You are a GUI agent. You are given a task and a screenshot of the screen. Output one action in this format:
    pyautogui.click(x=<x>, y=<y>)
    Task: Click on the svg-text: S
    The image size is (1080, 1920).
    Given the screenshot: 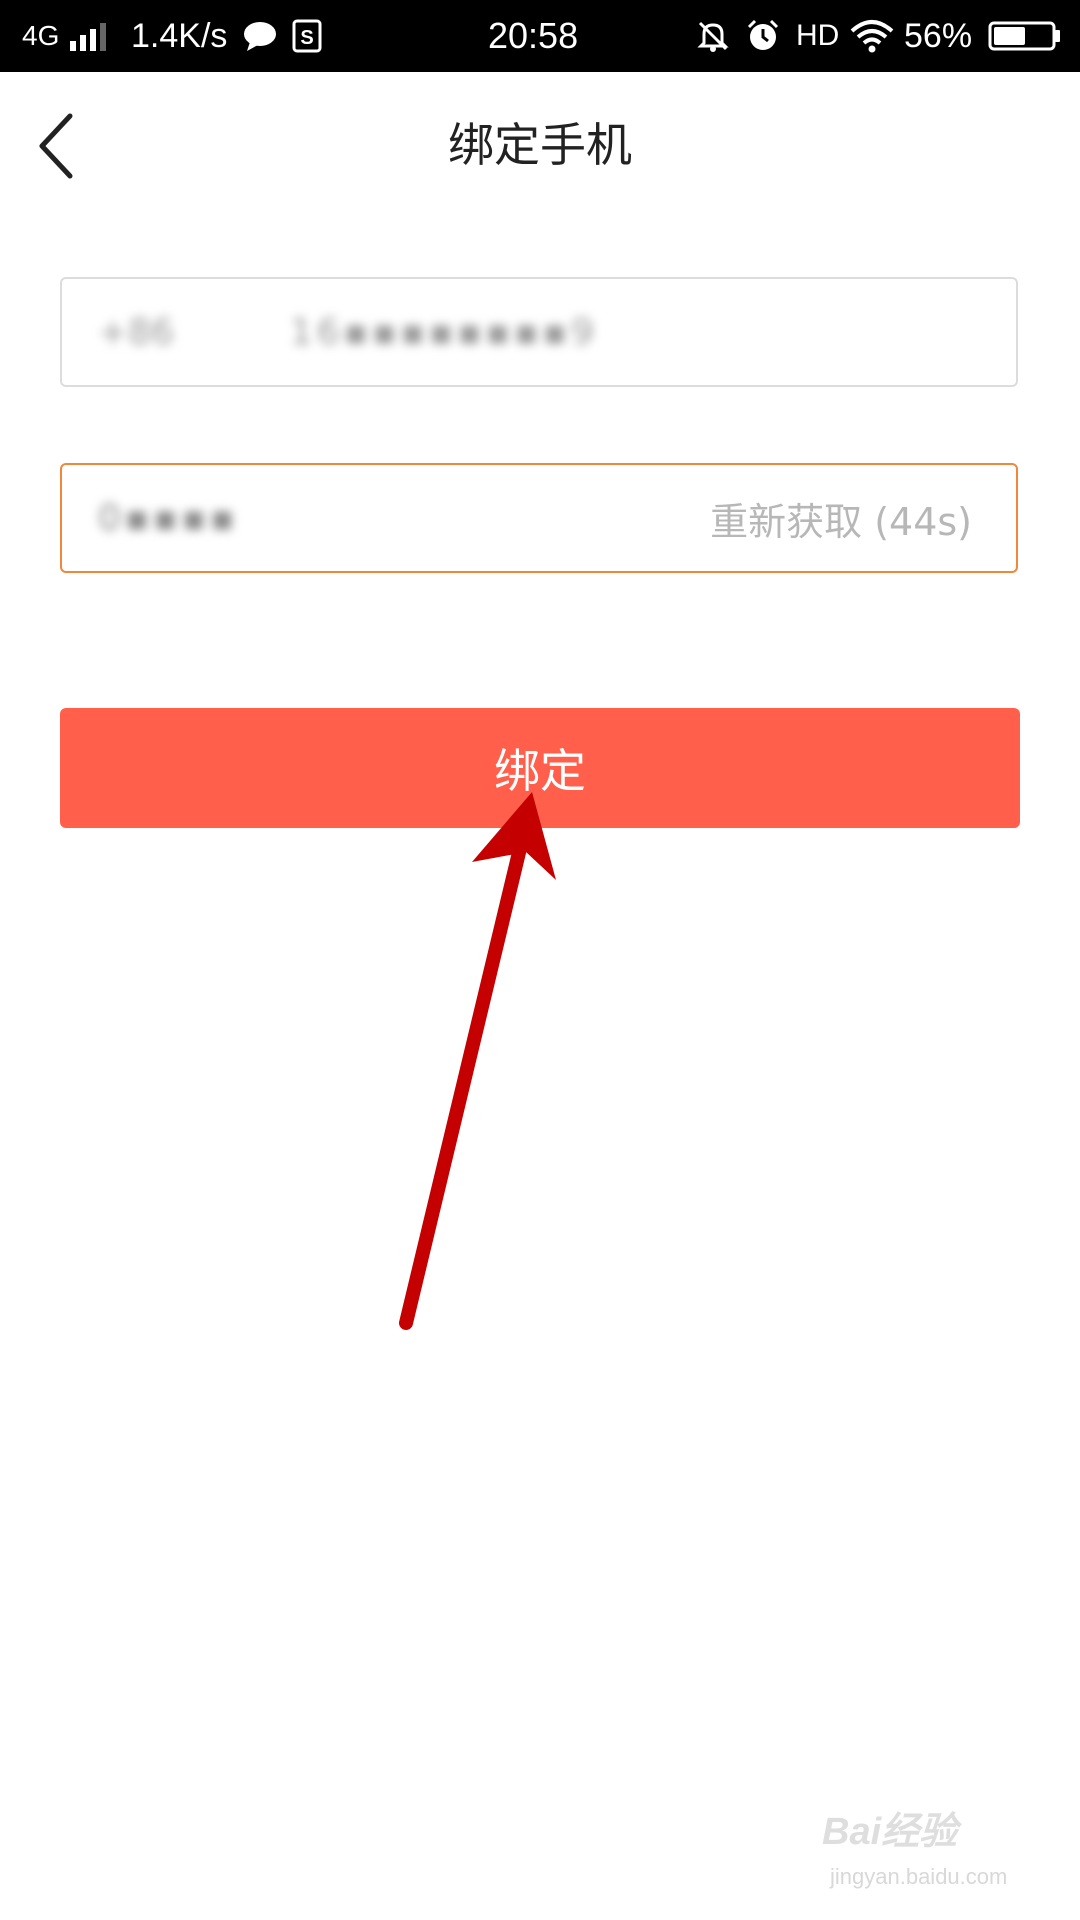 What is the action you would take?
    pyautogui.click(x=306, y=38)
    